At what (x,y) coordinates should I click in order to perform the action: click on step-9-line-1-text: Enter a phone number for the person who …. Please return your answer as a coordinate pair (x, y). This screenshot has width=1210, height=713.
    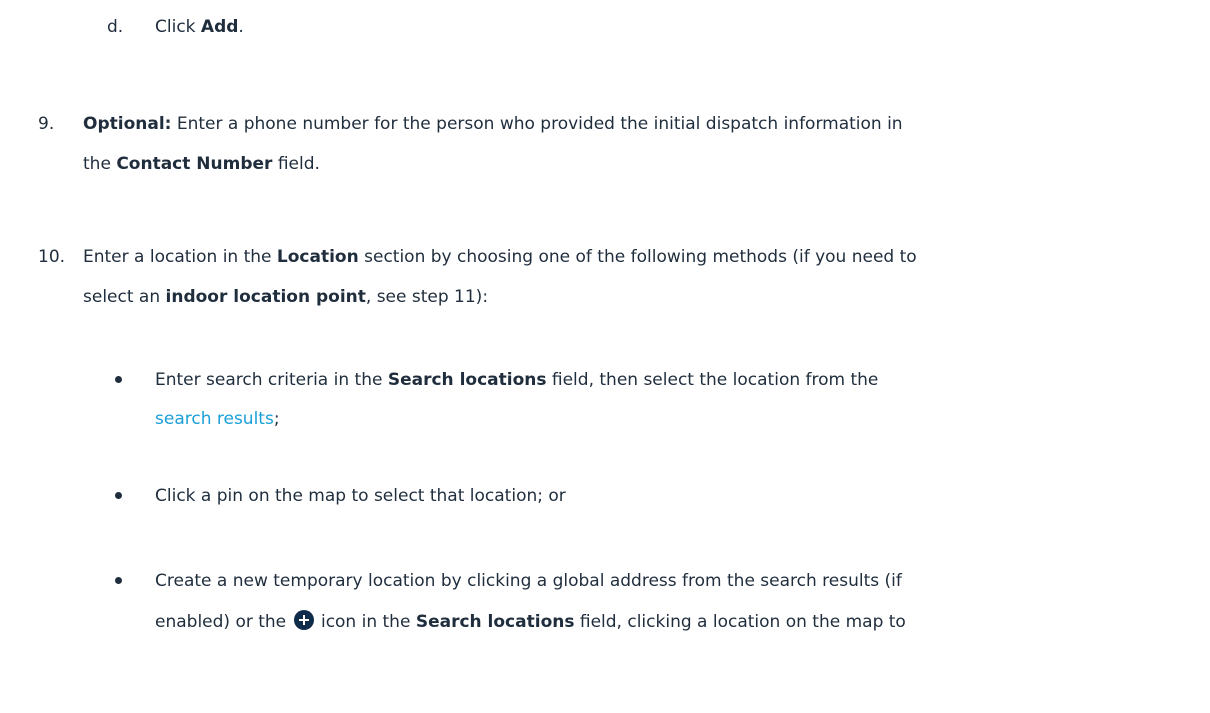
    Looking at the image, I should click on (537, 124).